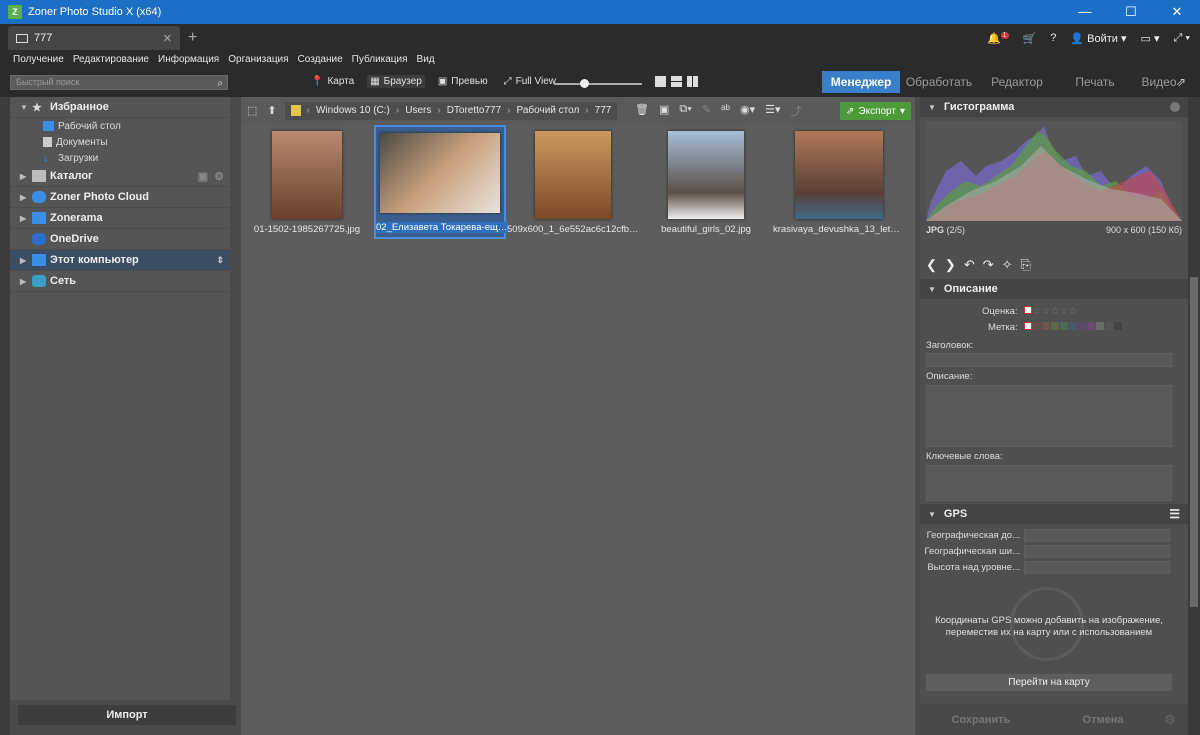 This screenshot has height=735, width=1200. I want to click on rotate-left-icon: ↶, so click(969, 265).